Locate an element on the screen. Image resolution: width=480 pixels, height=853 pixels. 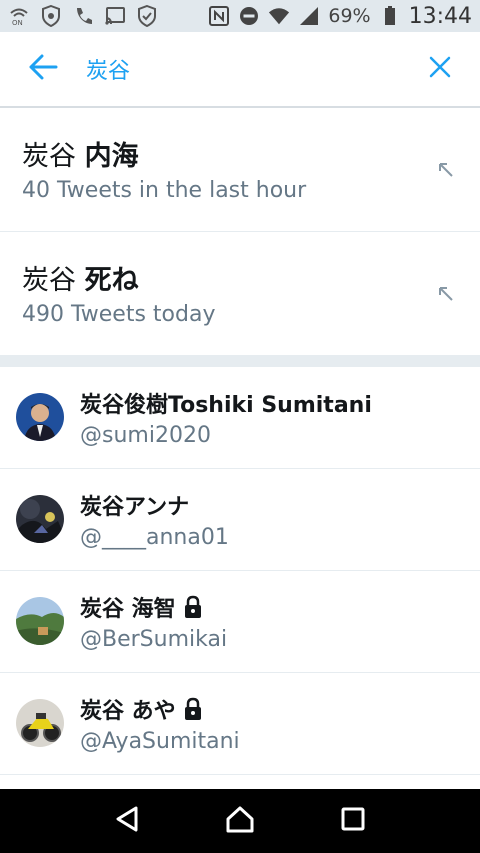
battery-percent: 69% is located at coordinates (349, 16).